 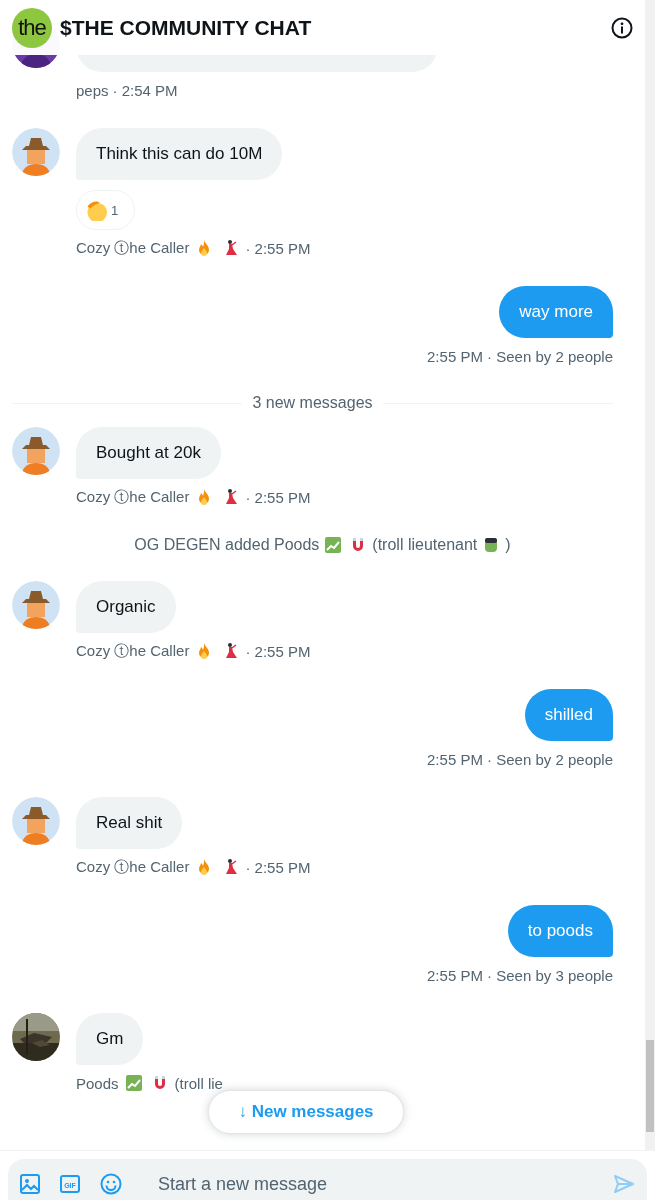 I want to click on message-bubble: Organic, so click(x=126, y=607).